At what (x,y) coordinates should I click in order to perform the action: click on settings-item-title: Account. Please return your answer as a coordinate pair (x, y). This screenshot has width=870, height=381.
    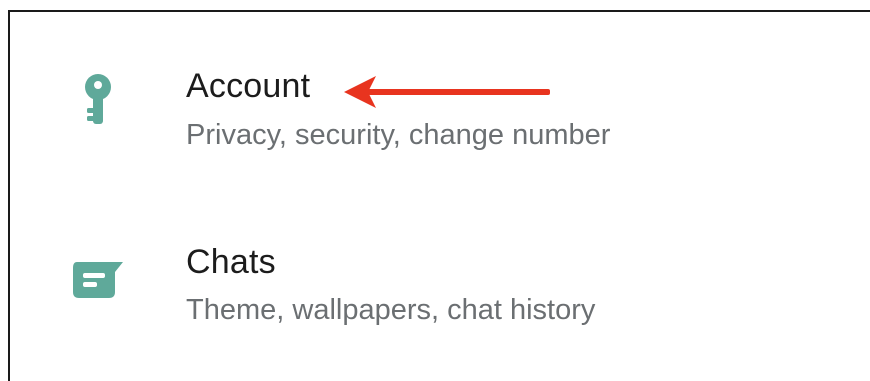
    Looking at the image, I should click on (248, 86).